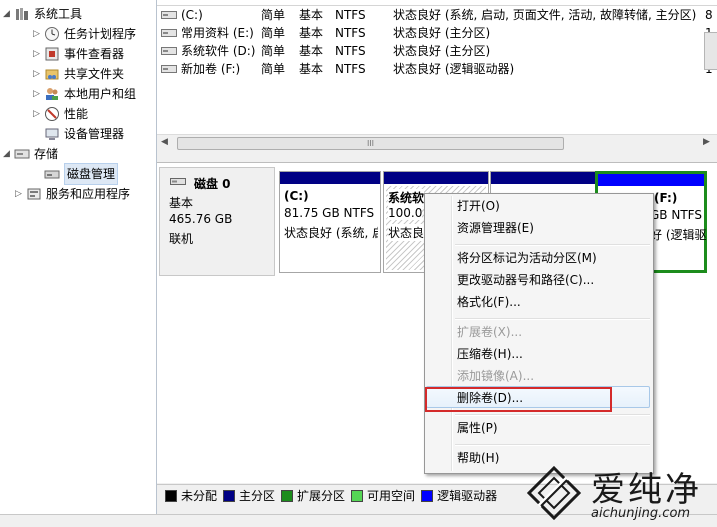 The image size is (717, 527). Describe the element at coordinates (52, 54) in the screenshot. I see `event-viewer-icon` at that location.